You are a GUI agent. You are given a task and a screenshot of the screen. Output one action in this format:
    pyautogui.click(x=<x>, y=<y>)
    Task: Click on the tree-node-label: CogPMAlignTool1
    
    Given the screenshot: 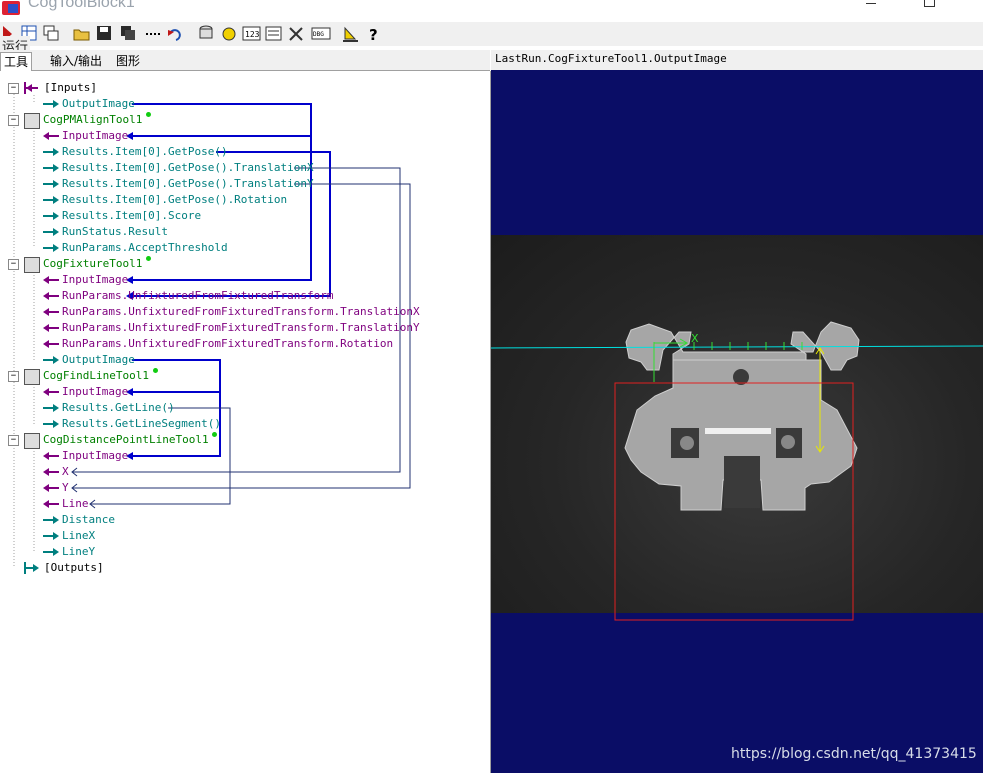 What is the action you would take?
    pyautogui.click(x=93, y=119)
    